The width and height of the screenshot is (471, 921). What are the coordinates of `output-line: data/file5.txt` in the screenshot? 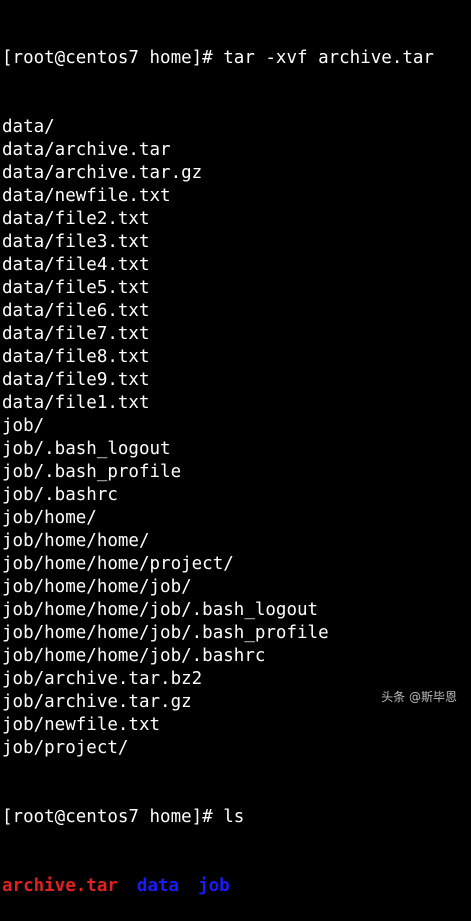 It's located at (76, 288).